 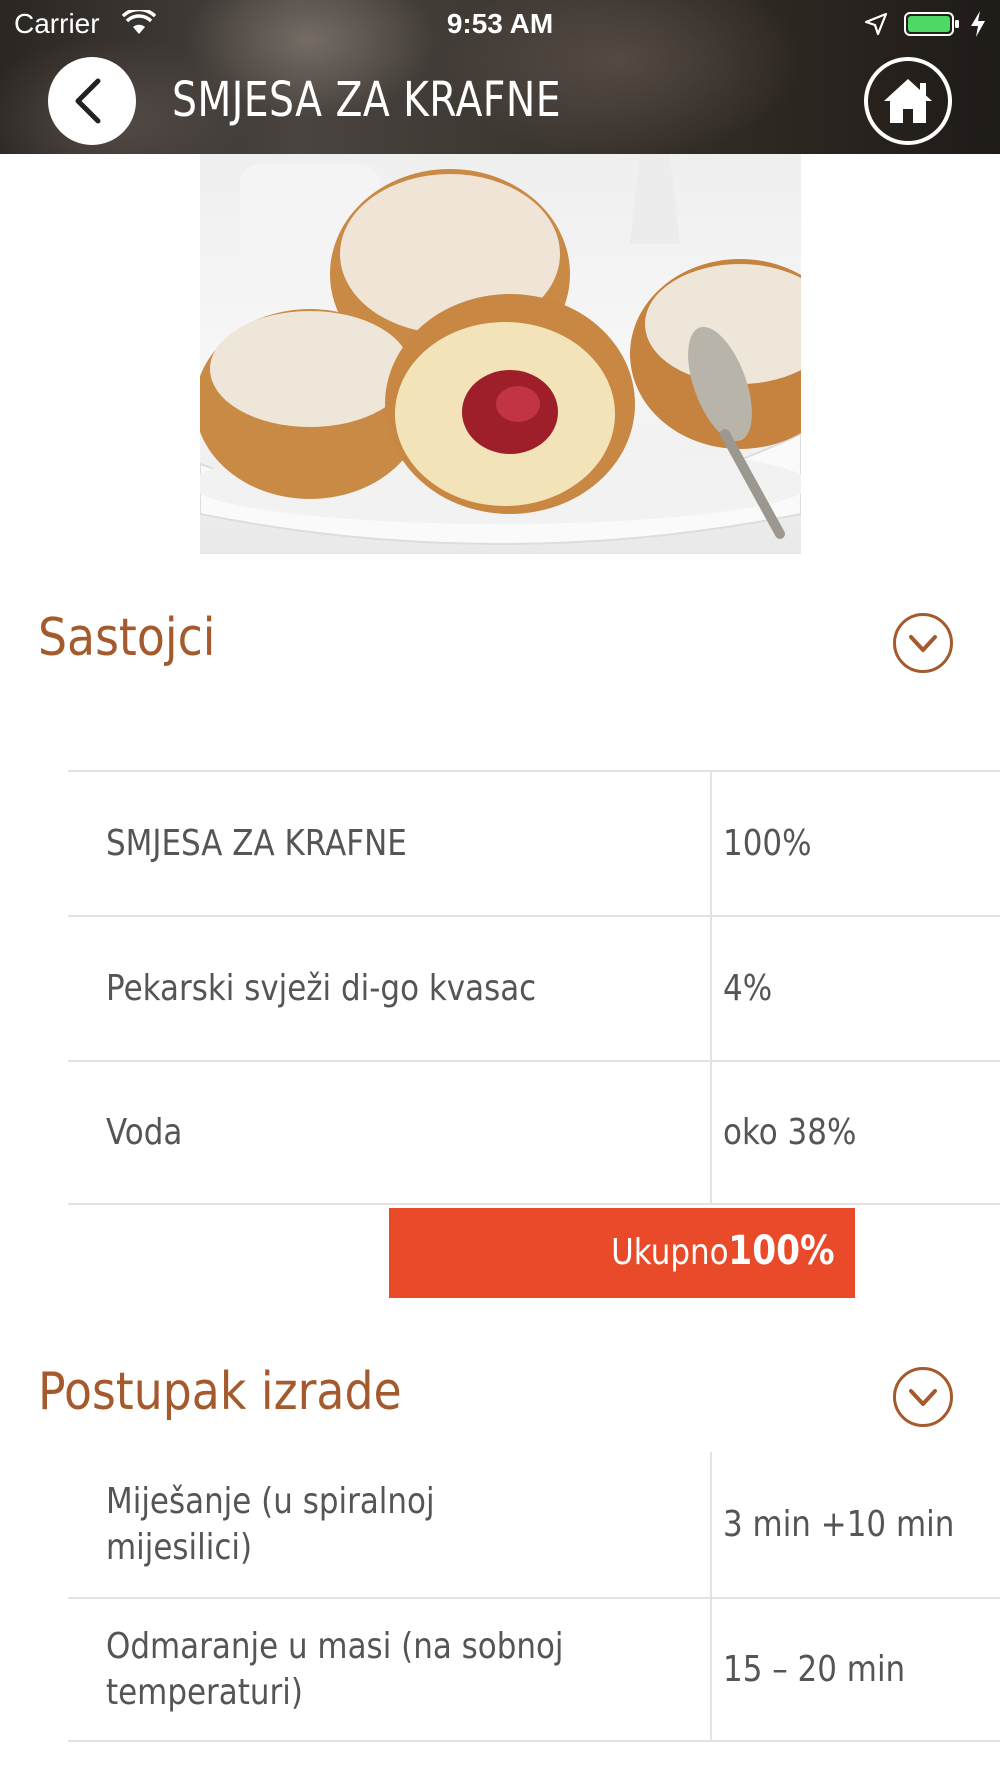 What do you see at coordinates (767, 843) in the screenshot?
I see `ingredient-amount: 100%` at bounding box center [767, 843].